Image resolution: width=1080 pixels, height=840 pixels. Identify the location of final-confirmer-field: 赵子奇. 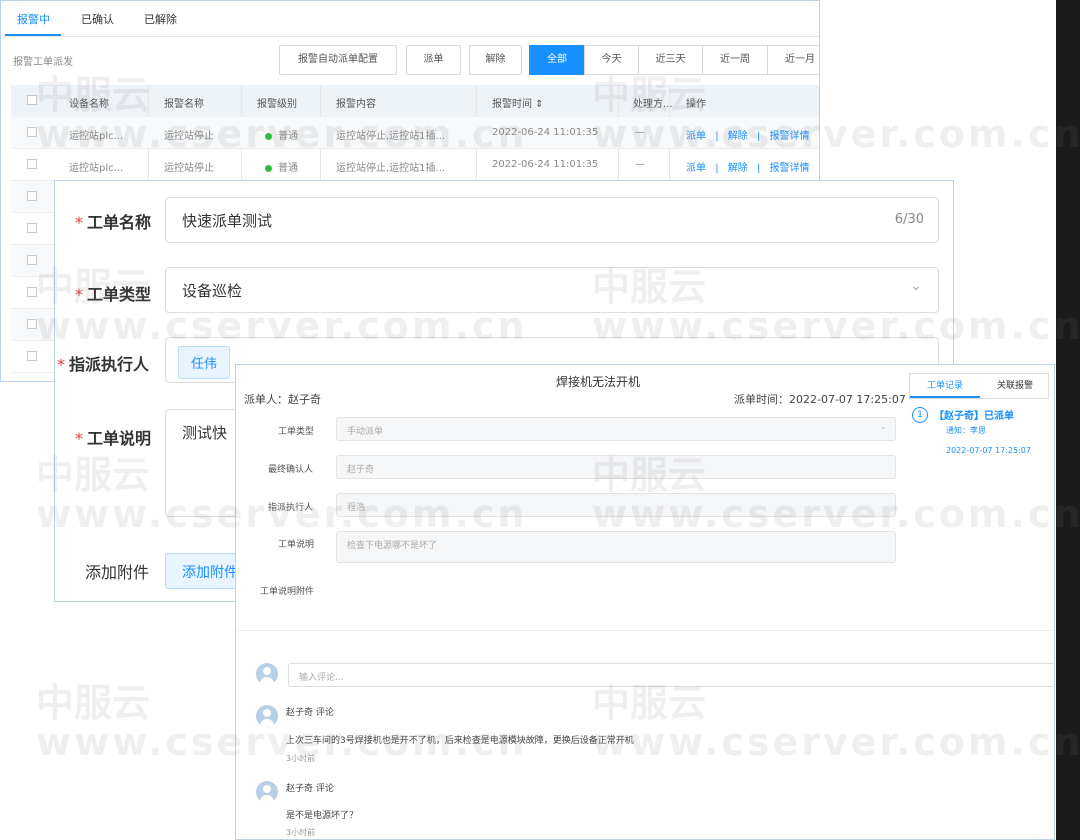
(616, 467).